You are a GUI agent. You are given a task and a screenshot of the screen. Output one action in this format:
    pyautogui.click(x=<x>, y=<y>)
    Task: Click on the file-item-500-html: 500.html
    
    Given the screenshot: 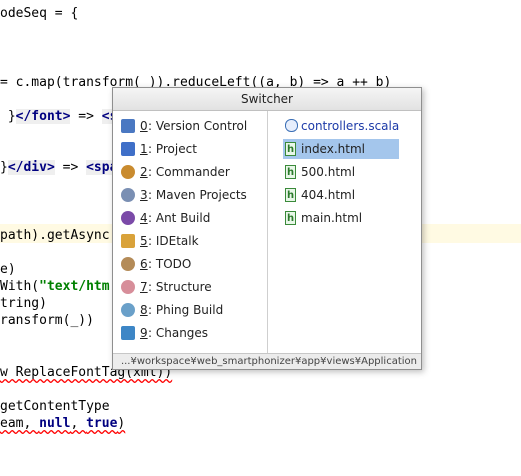 What is the action you would take?
    pyautogui.click(x=341, y=172)
    